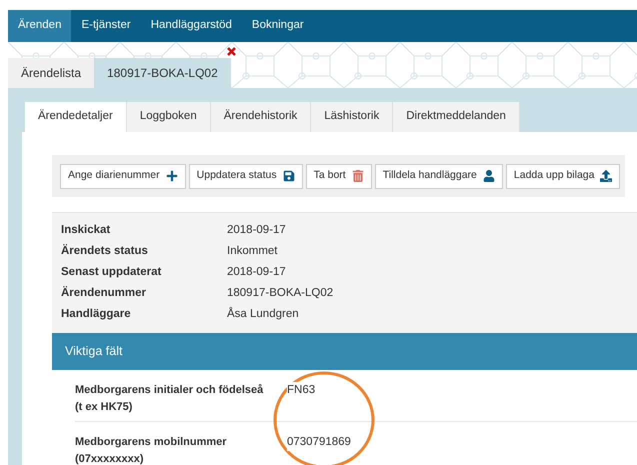 The height and width of the screenshot is (465, 637). Describe the element at coordinates (339, 176) in the screenshot. I see `toolbar-button: Ta bort` at that location.